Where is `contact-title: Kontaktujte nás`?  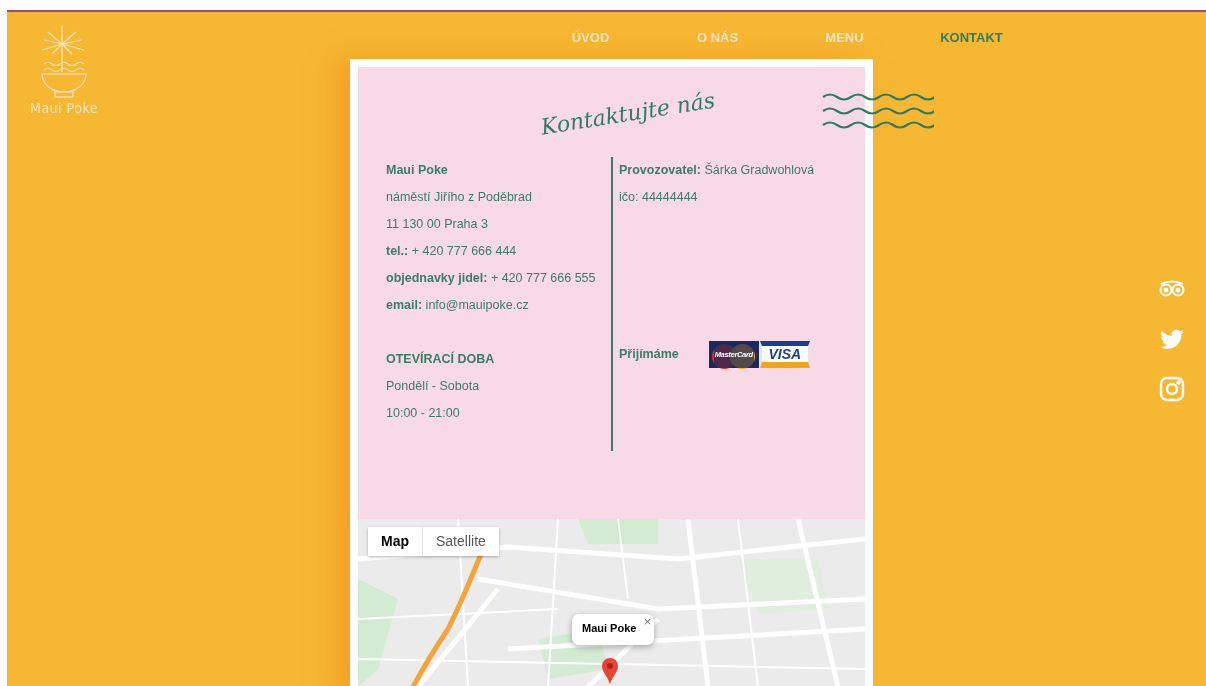
contact-title: Kontaktujte nás is located at coordinates (628, 114).